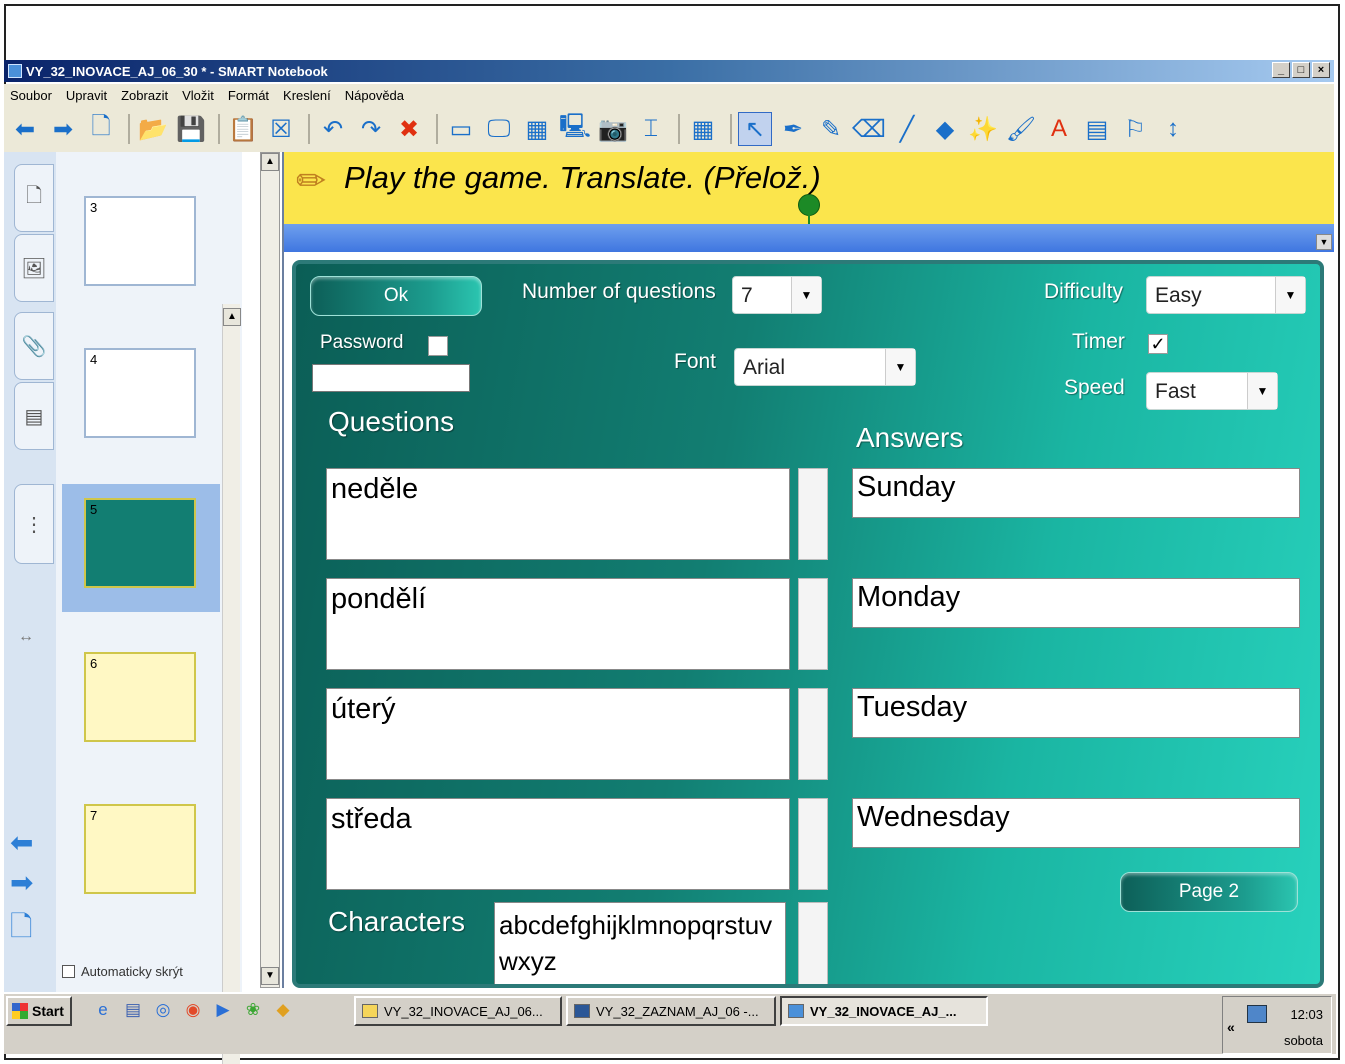 The width and height of the screenshot is (1345, 1064). I want to click on back-arrow-icon: ⬅, so click(25, 129).